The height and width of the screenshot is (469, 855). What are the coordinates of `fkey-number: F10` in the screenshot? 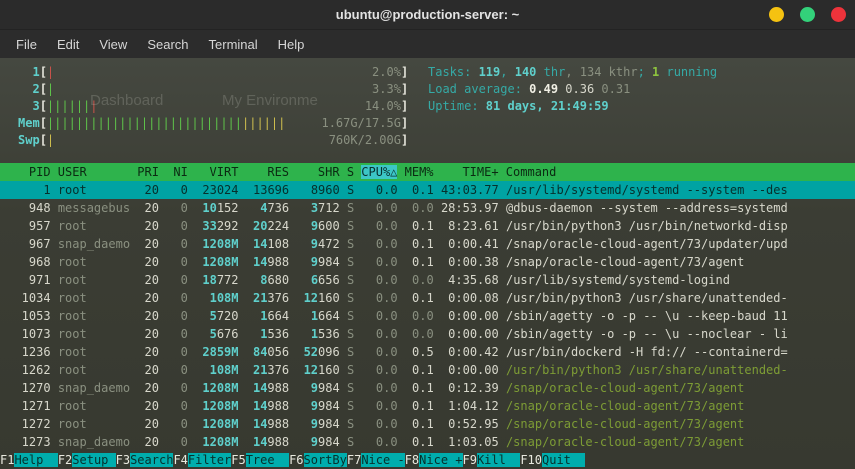 It's located at (531, 460).